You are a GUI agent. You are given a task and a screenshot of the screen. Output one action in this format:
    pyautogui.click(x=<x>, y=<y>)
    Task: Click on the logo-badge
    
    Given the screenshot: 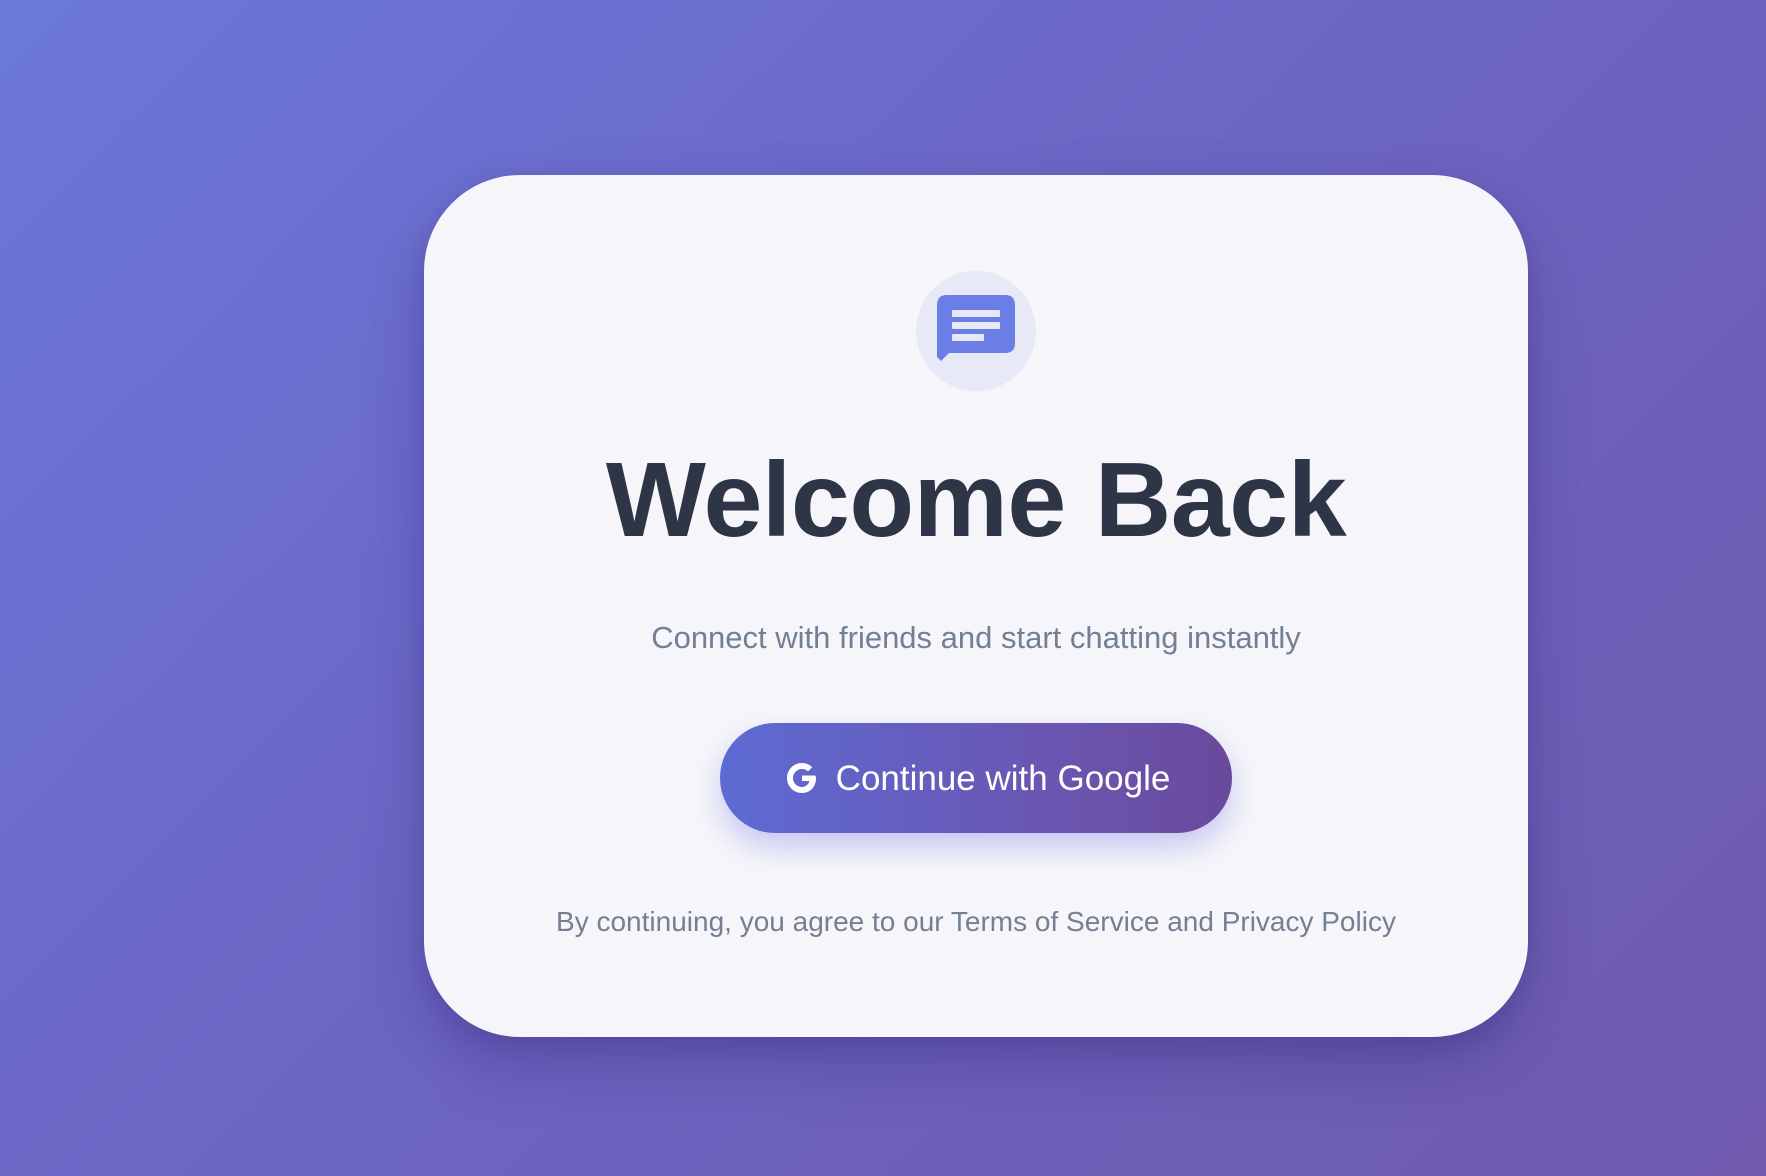 What is the action you would take?
    pyautogui.click(x=976, y=331)
    